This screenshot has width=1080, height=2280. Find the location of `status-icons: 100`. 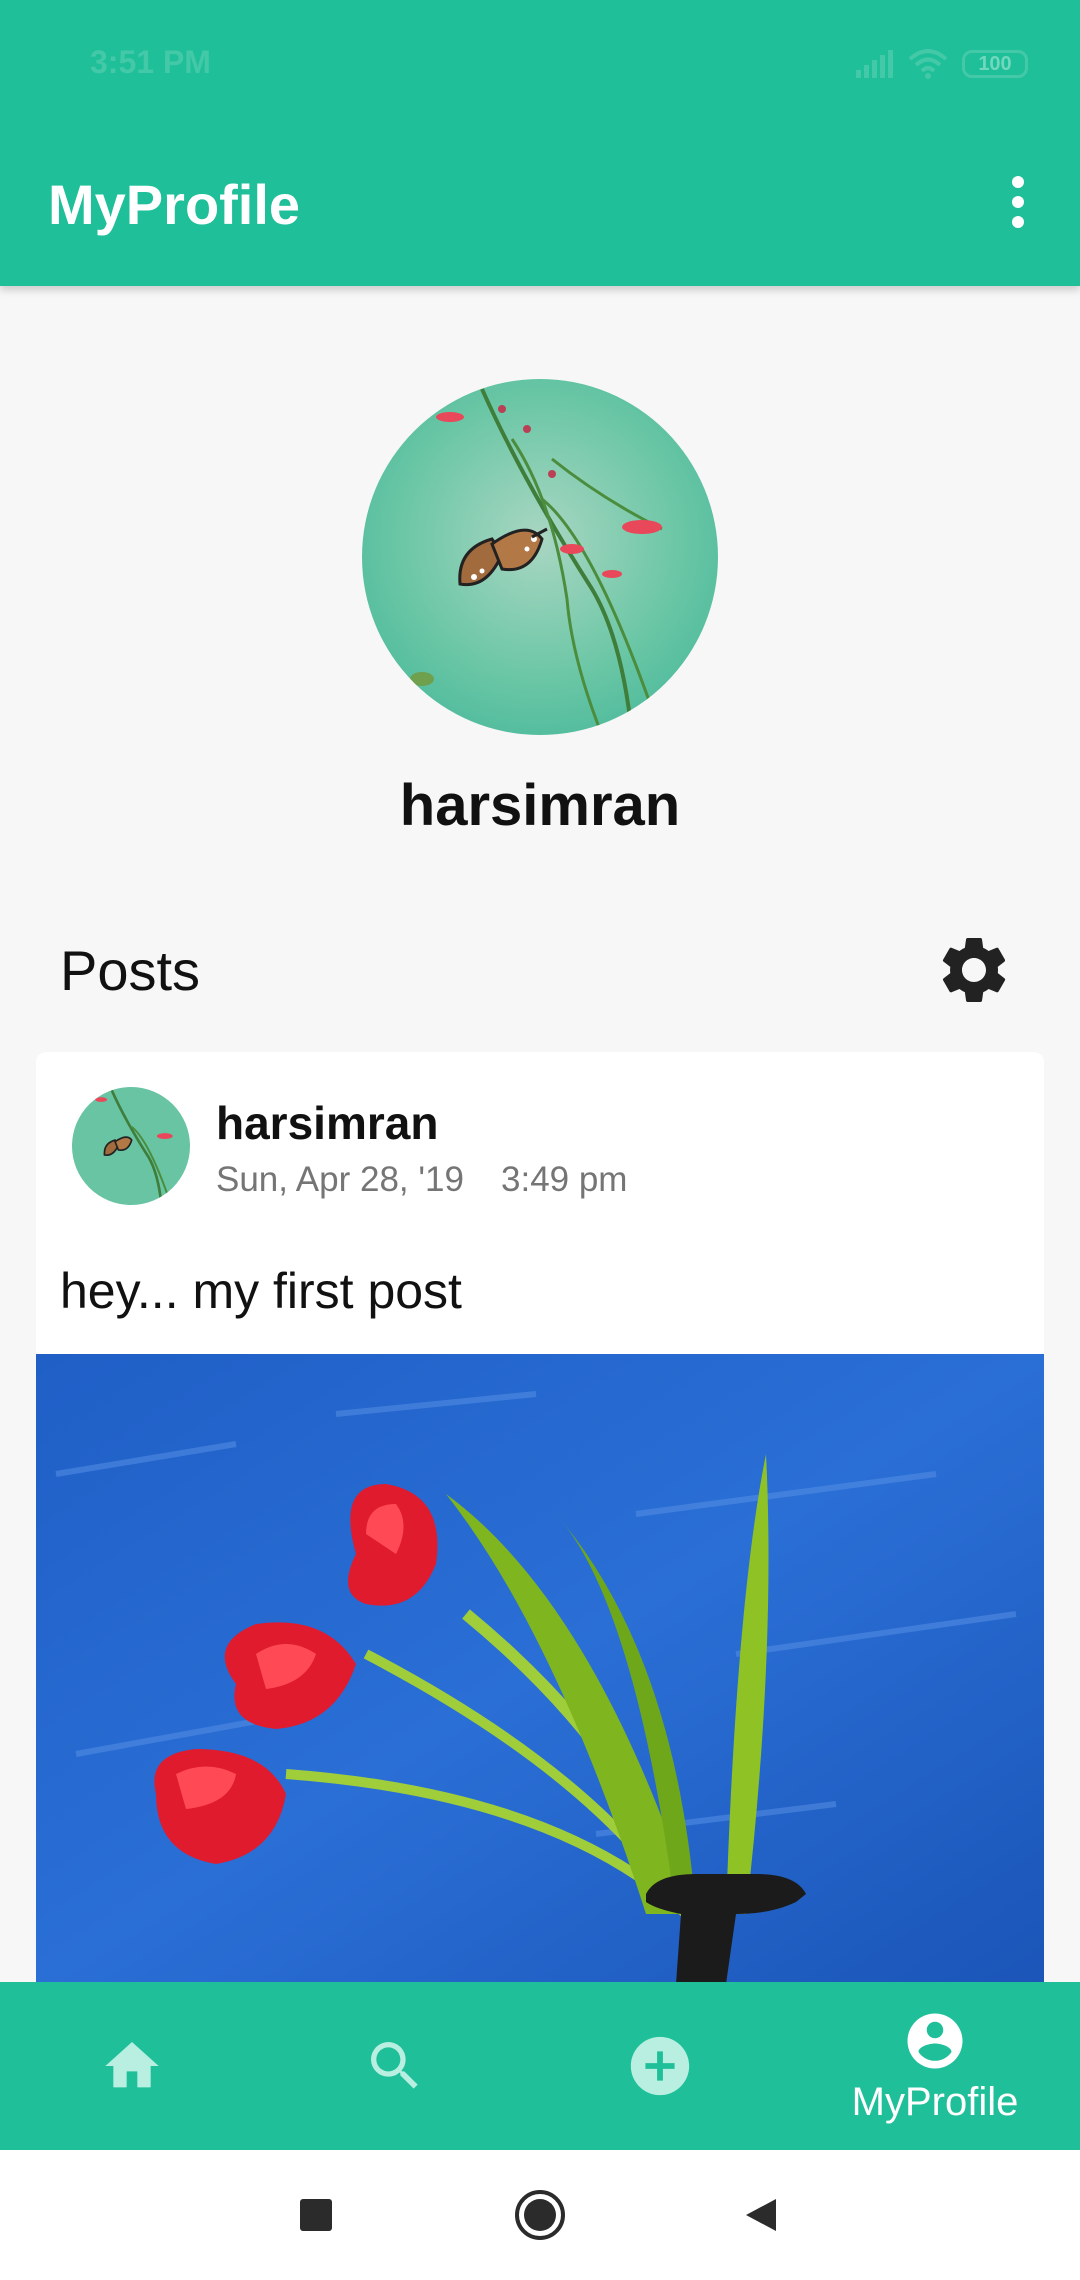

status-icons: 100 is located at coordinates (941, 64).